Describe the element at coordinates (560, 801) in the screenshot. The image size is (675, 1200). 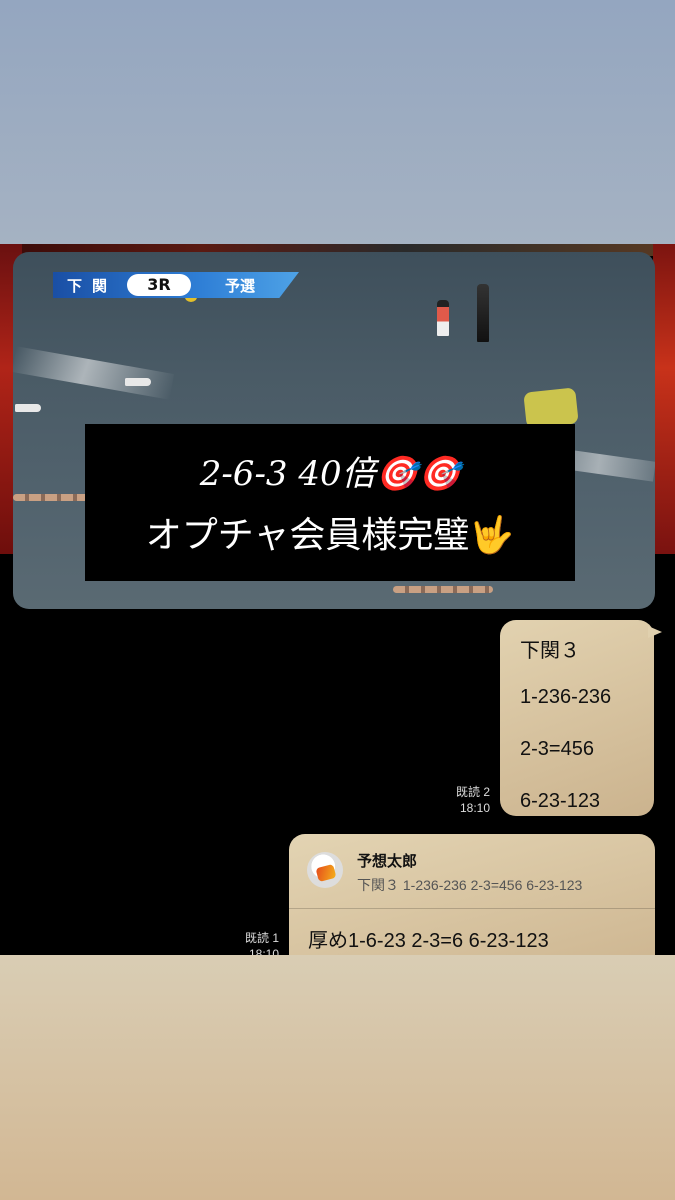
I see `message-line: 6-23-123` at that location.